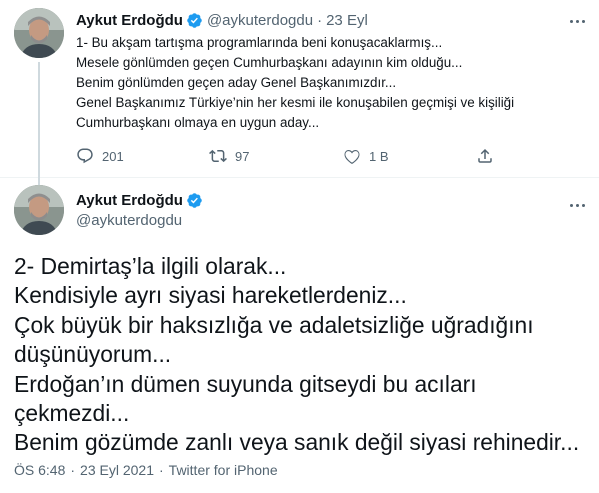 This screenshot has width=599, height=493. Describe the element at coordinates (141, 209) in the screenshot. I see `tweet-2-header: Aykut Erdoğdu @aykuterdogdu` at that location.